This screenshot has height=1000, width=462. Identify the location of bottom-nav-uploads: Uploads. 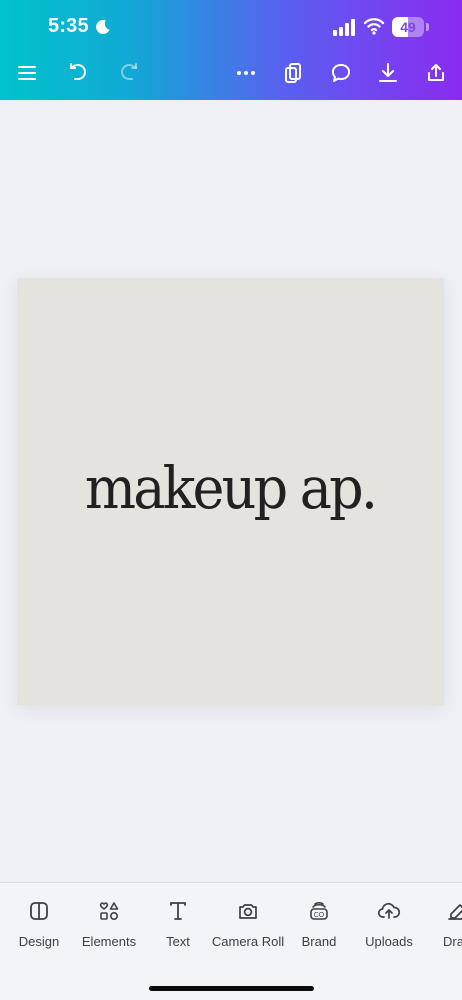
(389, 928).